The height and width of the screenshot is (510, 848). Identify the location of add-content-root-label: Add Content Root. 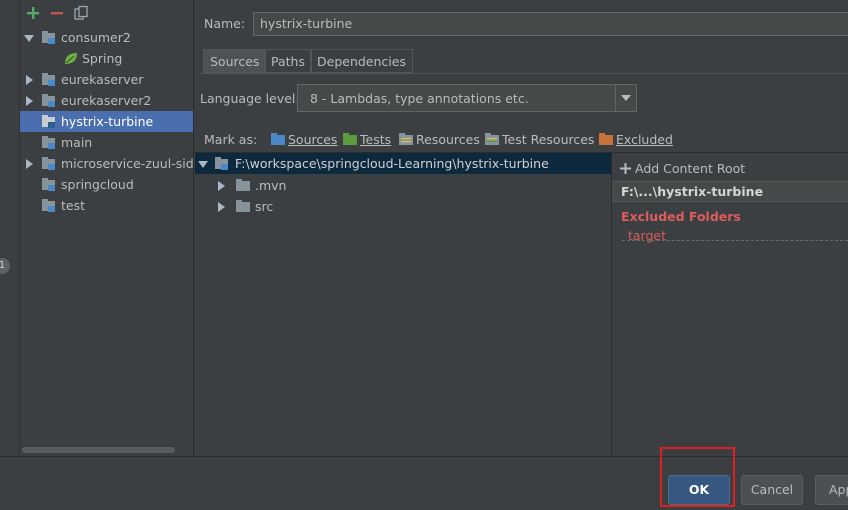
(690, 168).